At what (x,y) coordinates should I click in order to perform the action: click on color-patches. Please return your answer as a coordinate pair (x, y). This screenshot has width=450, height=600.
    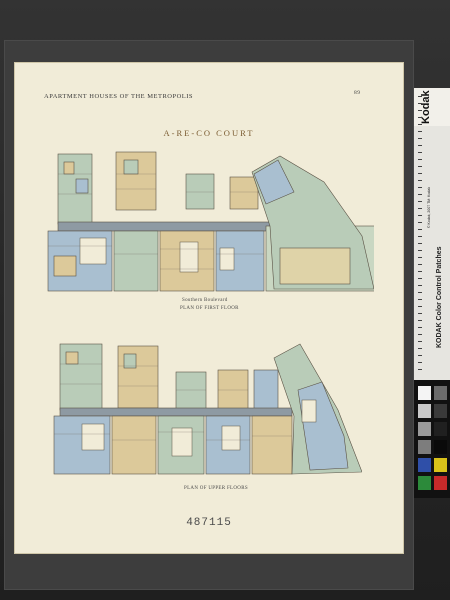
    Looking at the image, I should click on (432, 439).